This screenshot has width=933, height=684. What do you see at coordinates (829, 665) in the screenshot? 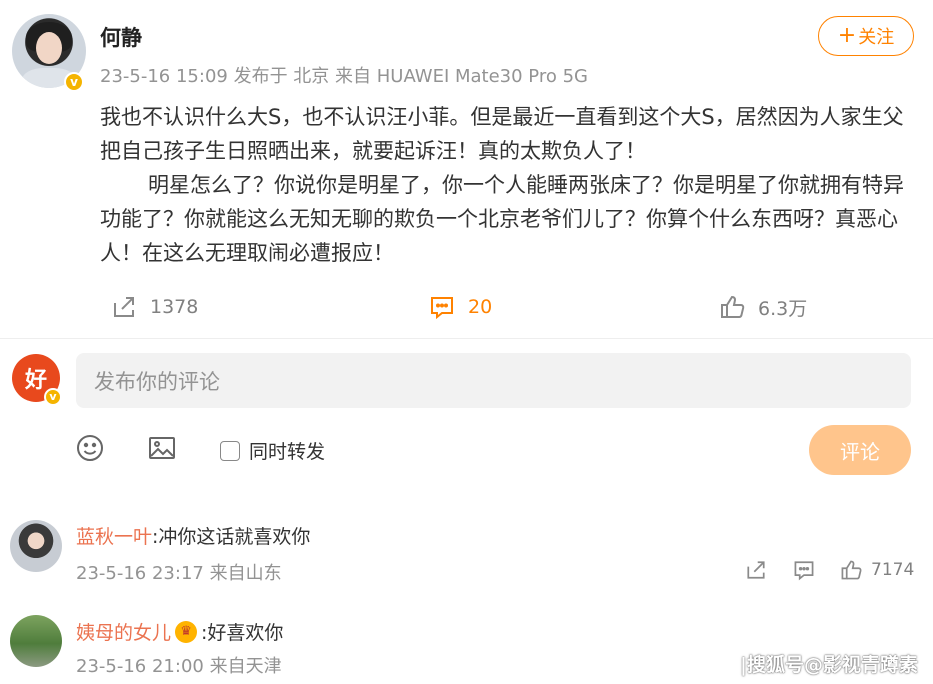
I see `watermark: |搜狐号@影视青蹲素` at bounding box center [829, 665].